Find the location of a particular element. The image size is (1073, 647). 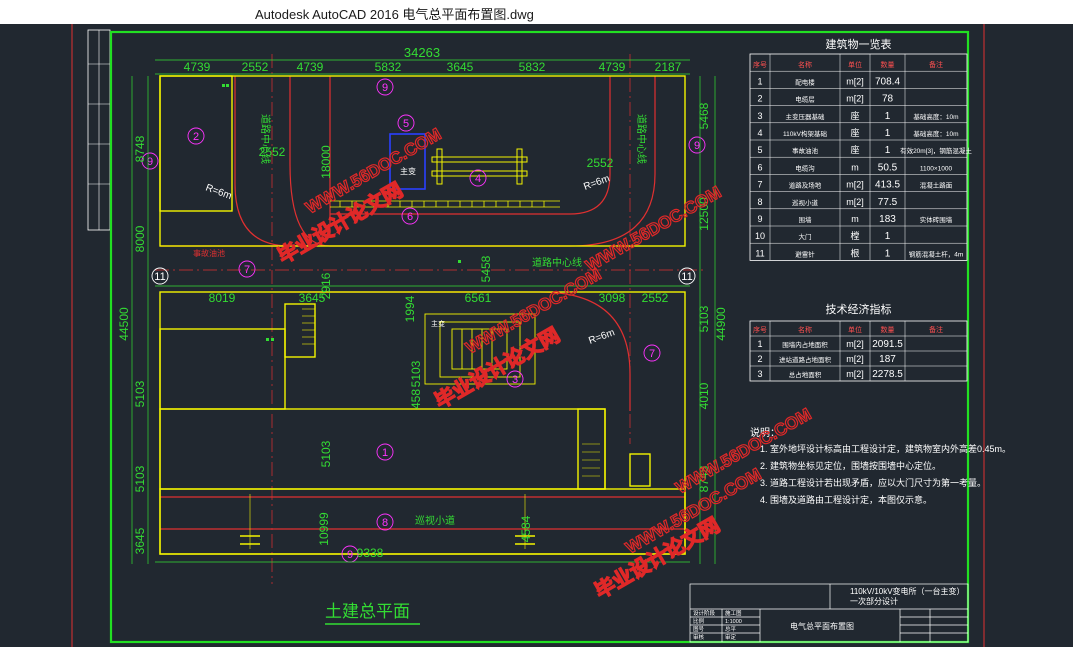

table-cell: 道路及场地 is located at coordinates (805, 185).